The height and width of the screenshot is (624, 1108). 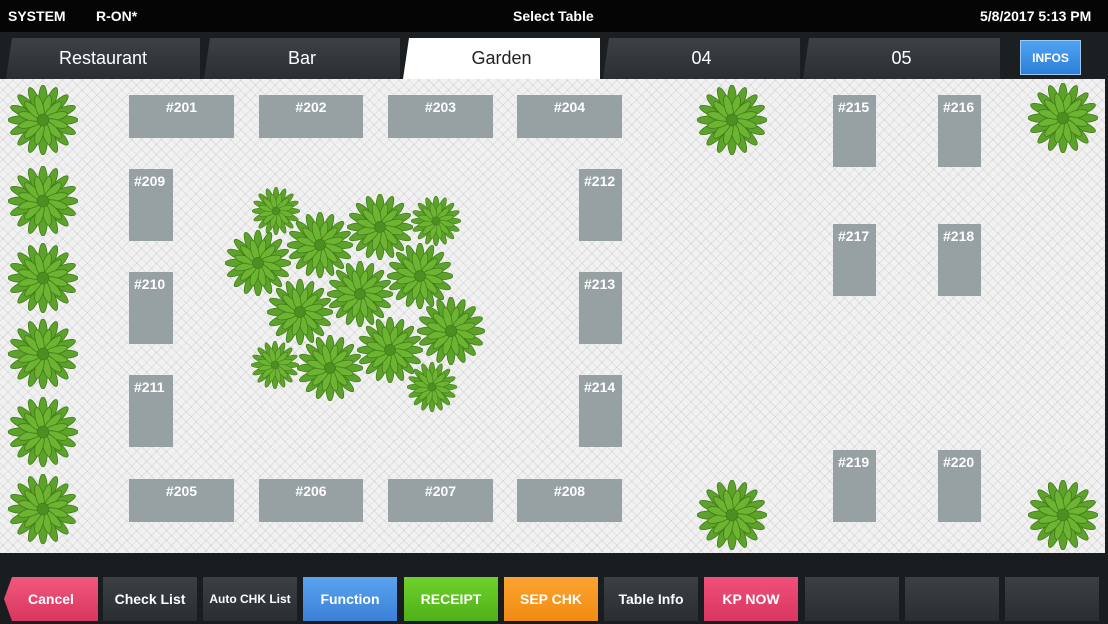 I want to click on table-214: #214, so click(x=600, y=411).